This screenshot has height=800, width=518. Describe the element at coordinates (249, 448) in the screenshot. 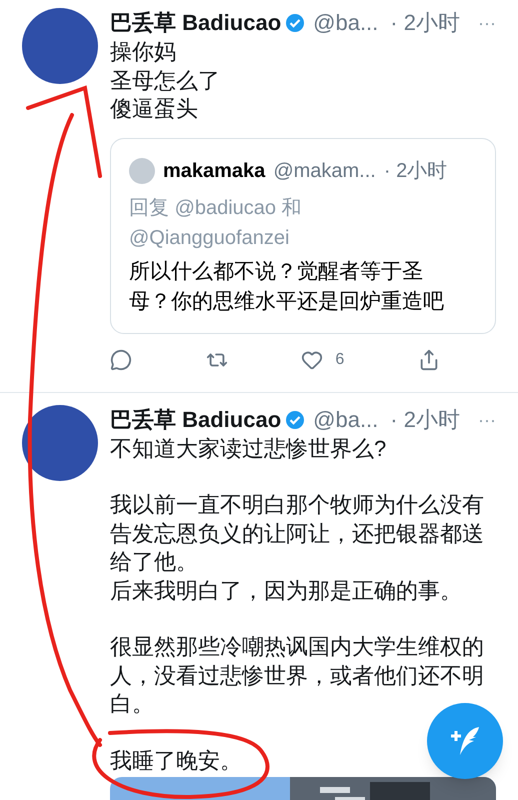

I see `tweet-text: 不知道大家读过悲惨世界么?` at that location.